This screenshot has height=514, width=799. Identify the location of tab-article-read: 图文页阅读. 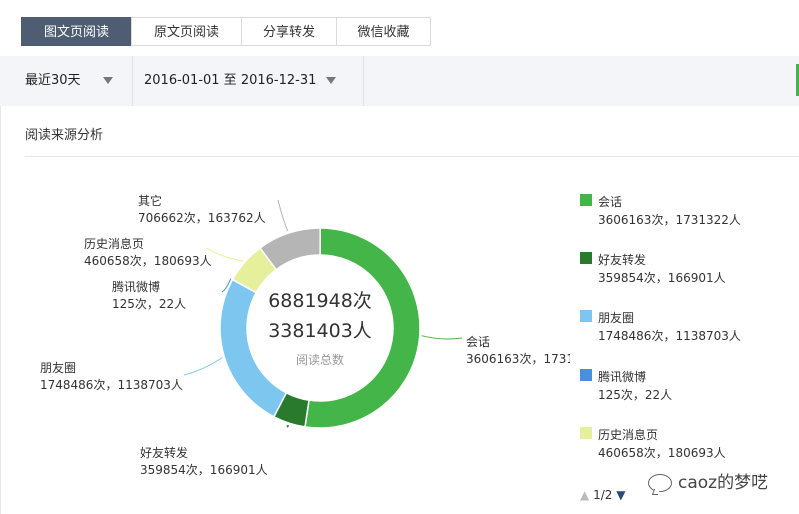
(76, 31).